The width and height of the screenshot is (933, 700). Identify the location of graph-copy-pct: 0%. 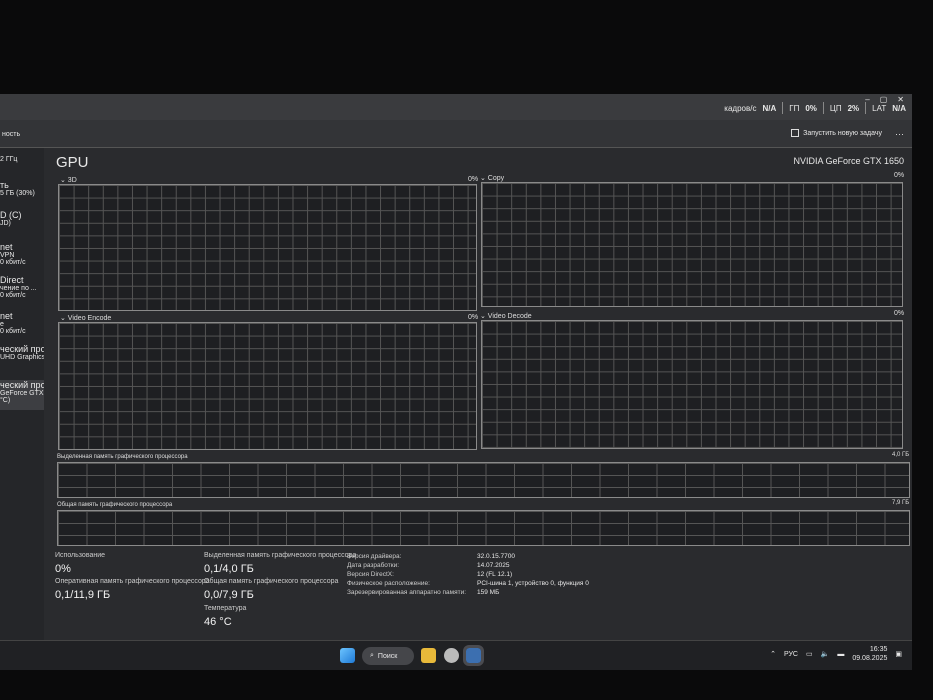
(899, 175).